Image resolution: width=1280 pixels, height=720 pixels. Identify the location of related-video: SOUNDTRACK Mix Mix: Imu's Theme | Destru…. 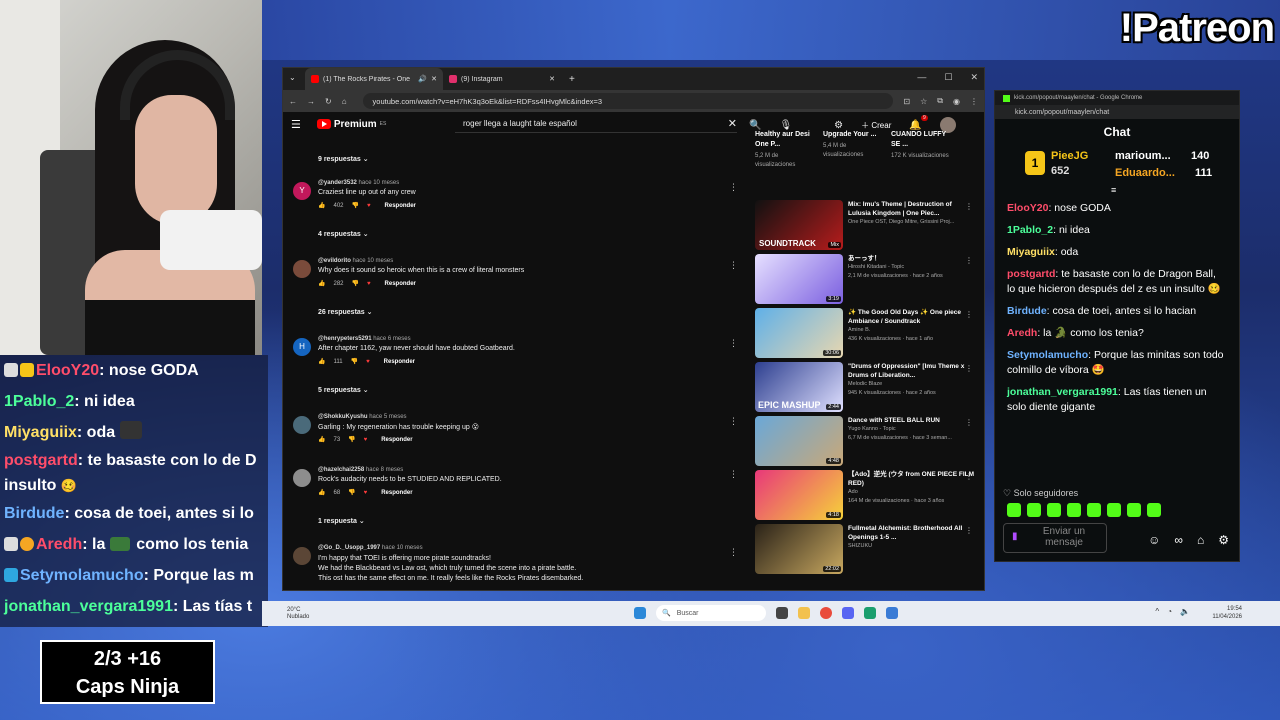
(865, 227).